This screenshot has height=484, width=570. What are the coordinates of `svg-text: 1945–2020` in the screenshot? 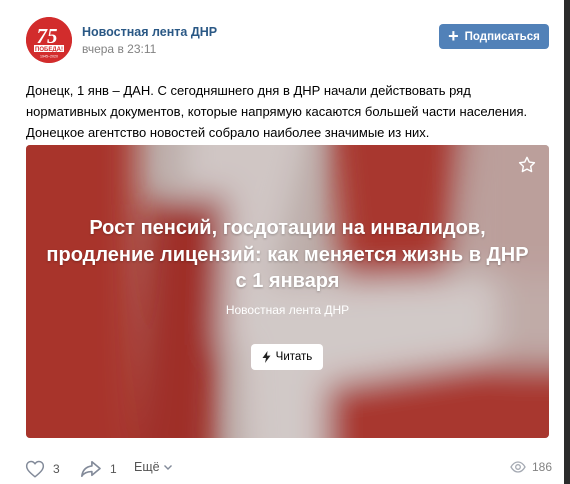 It's located at (49, 57).